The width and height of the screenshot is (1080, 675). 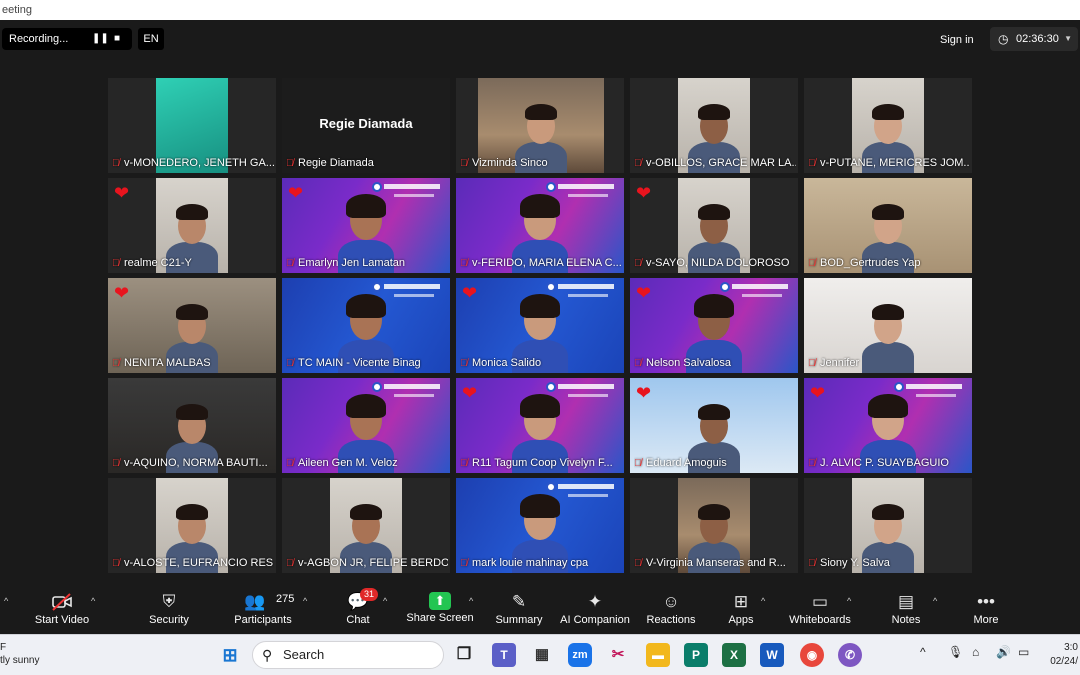 What do you see at coordinates (7, 609) in the screenshot?
I see `audio-menu-caret: ^` at bounding box center [7, 609].